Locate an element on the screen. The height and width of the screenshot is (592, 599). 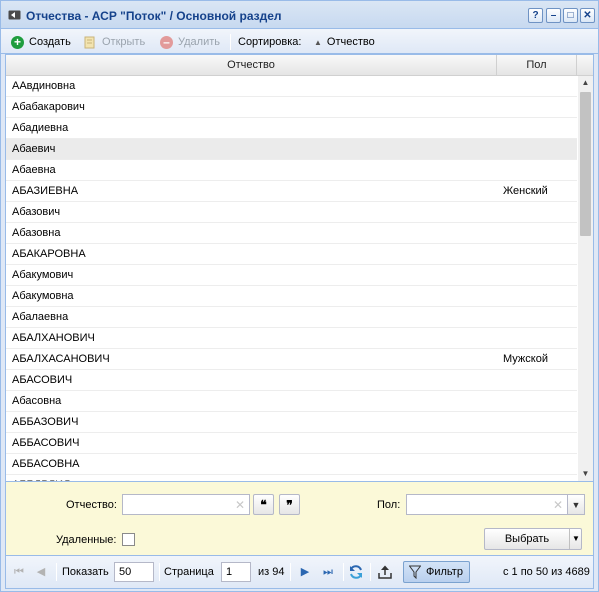
previous-page-icon: ◀ is located at coordinates (41, 572).